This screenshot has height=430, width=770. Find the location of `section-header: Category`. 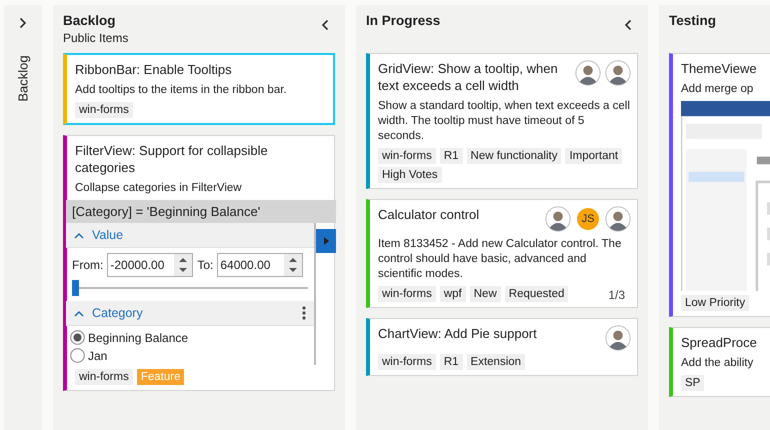

section-header: Category is located at coordinates (190, 313).